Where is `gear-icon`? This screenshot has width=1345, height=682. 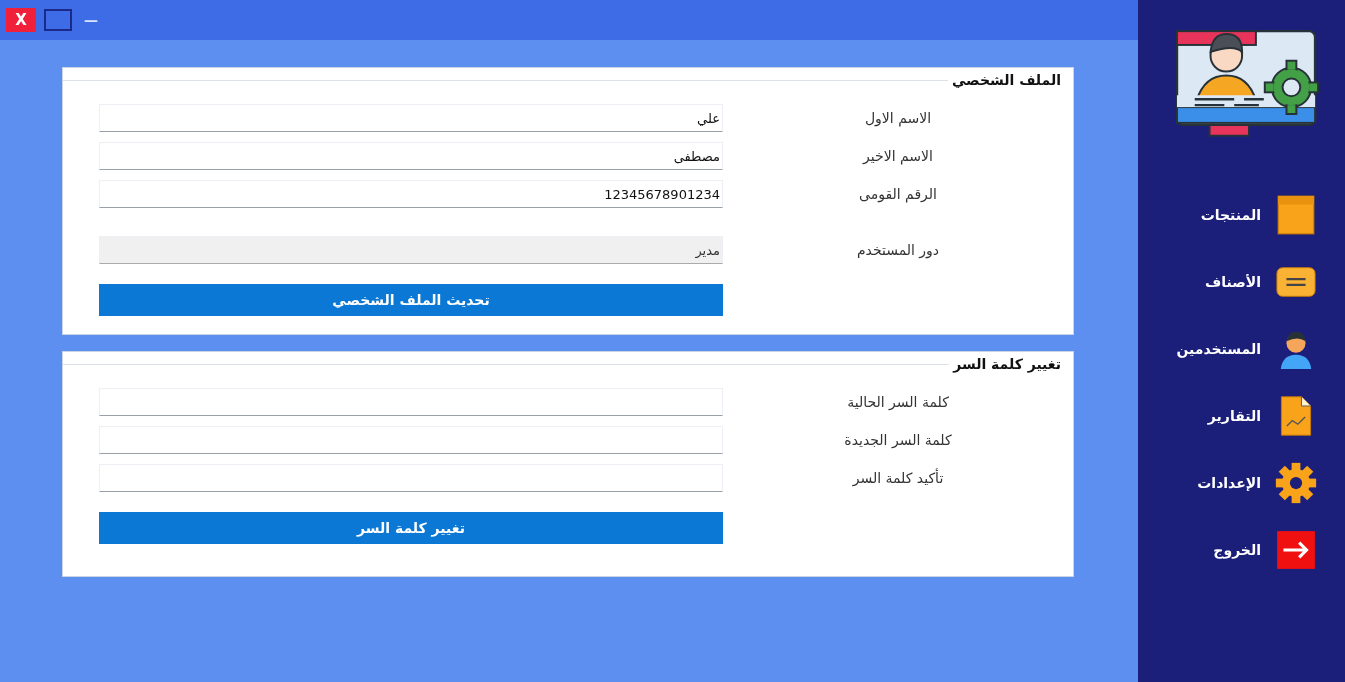
gear-icon is located at coordinates (1296, 482).